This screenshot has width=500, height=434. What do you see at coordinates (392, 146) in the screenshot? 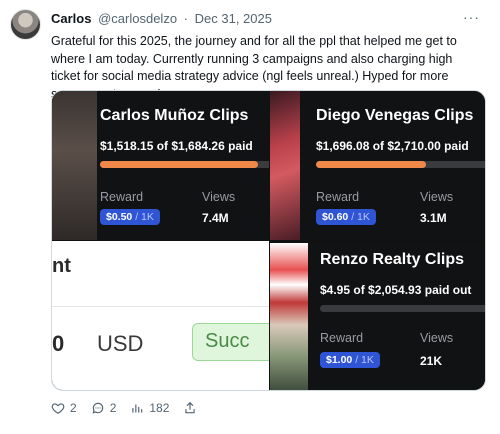
I see `campaign-paid: $1,696.08 of $2,710.00 paid` at bounding box center [392, 146].